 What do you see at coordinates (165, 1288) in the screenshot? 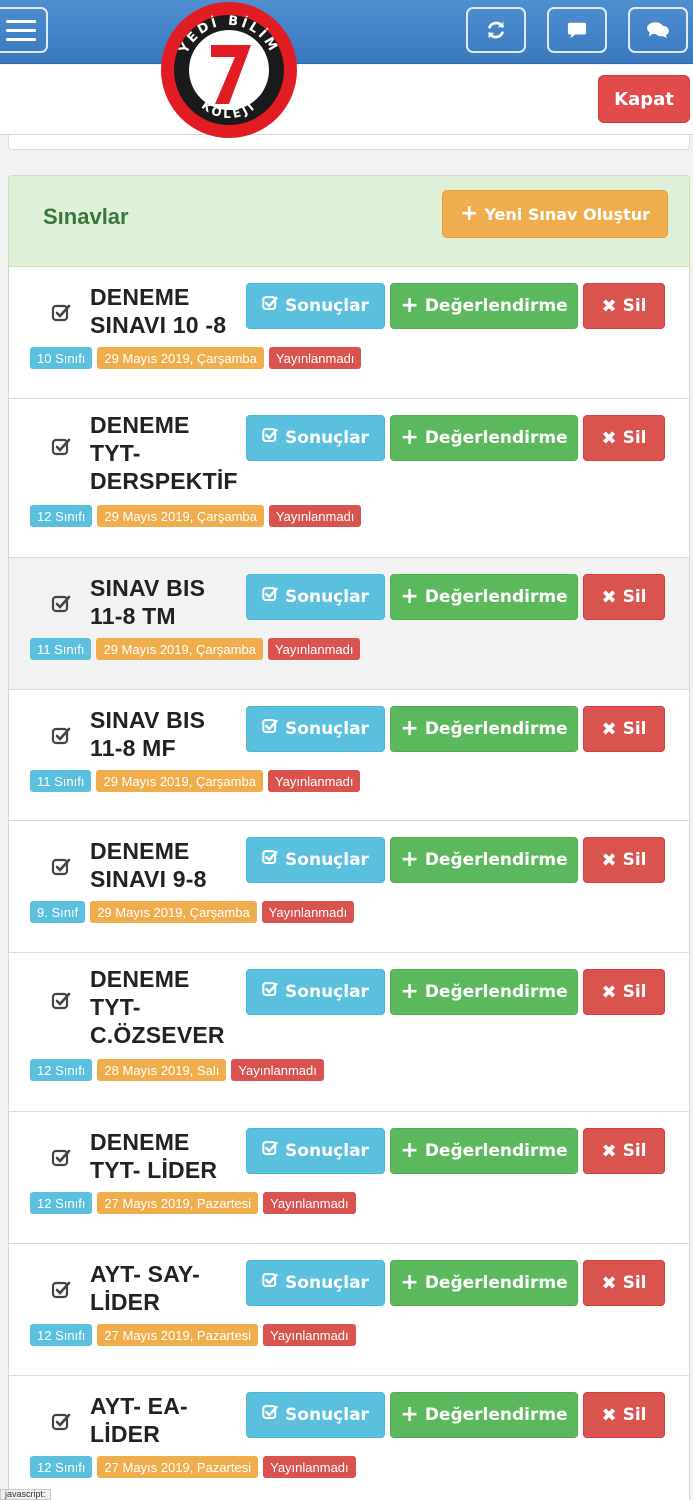
I see `exam-name: AYT- SAY- LİDER` at bounding box center [165, 1288].